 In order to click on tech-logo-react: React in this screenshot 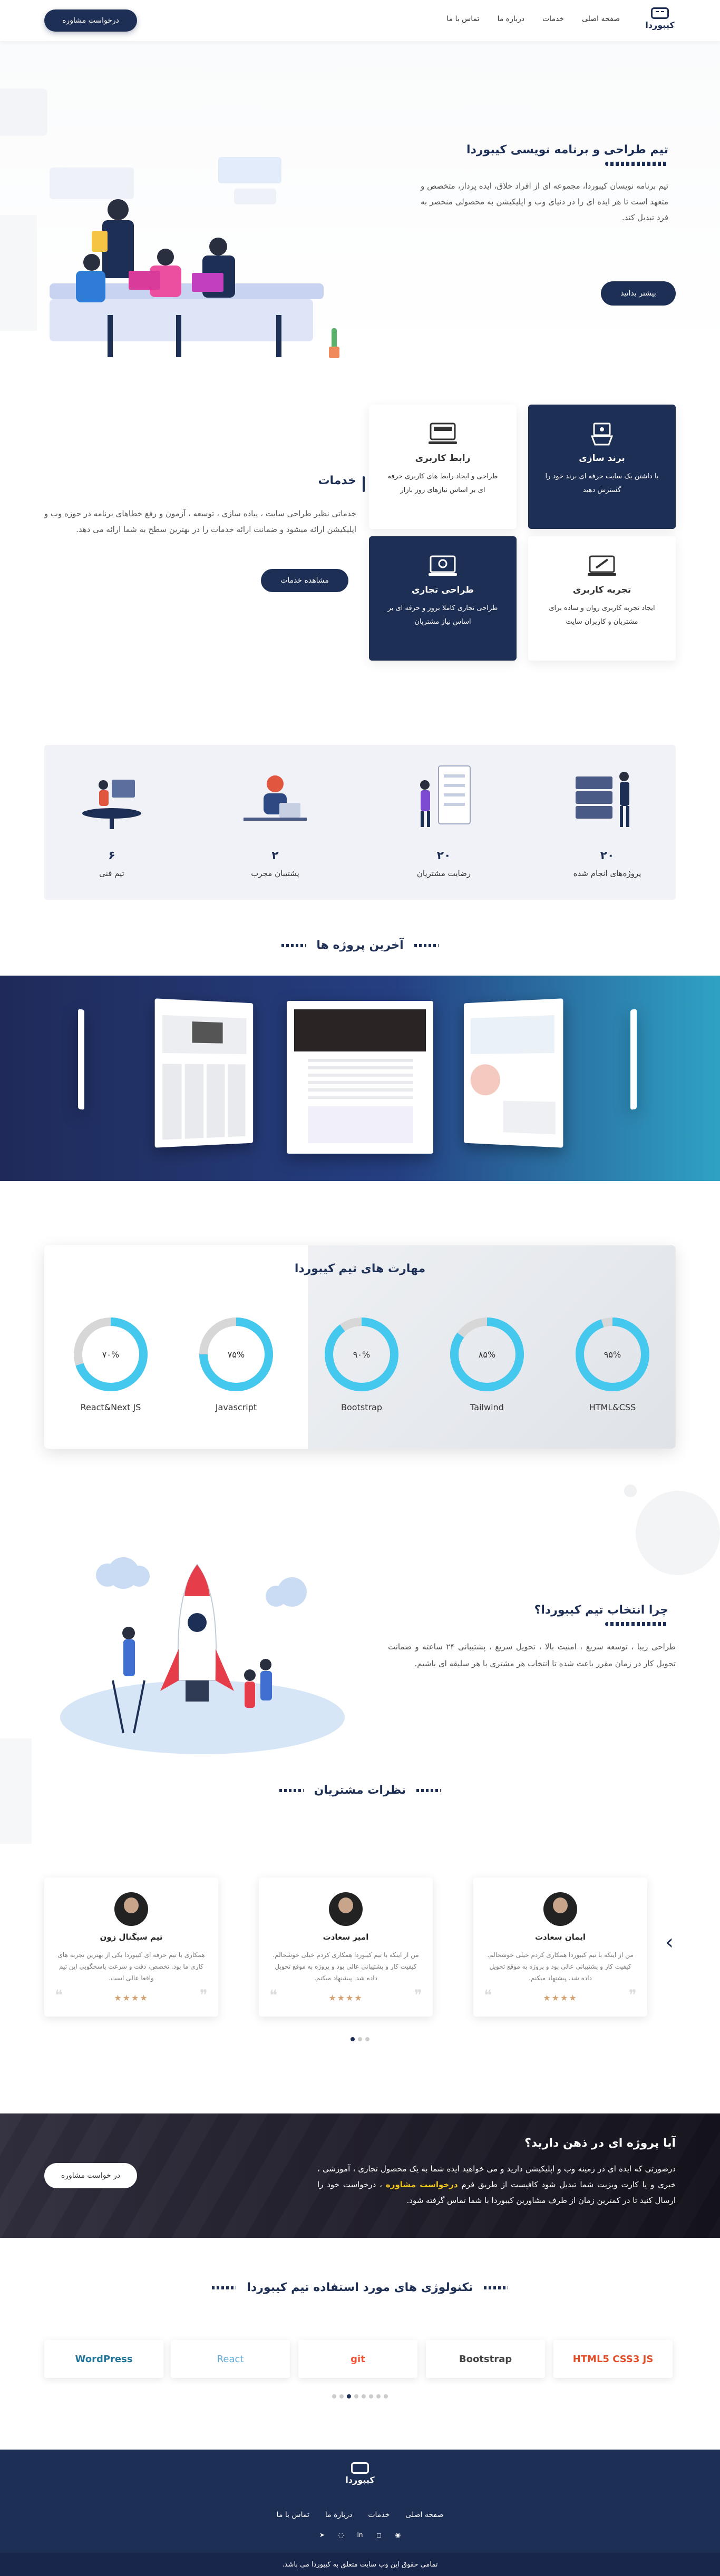, I will do `click(230, 2359)`.